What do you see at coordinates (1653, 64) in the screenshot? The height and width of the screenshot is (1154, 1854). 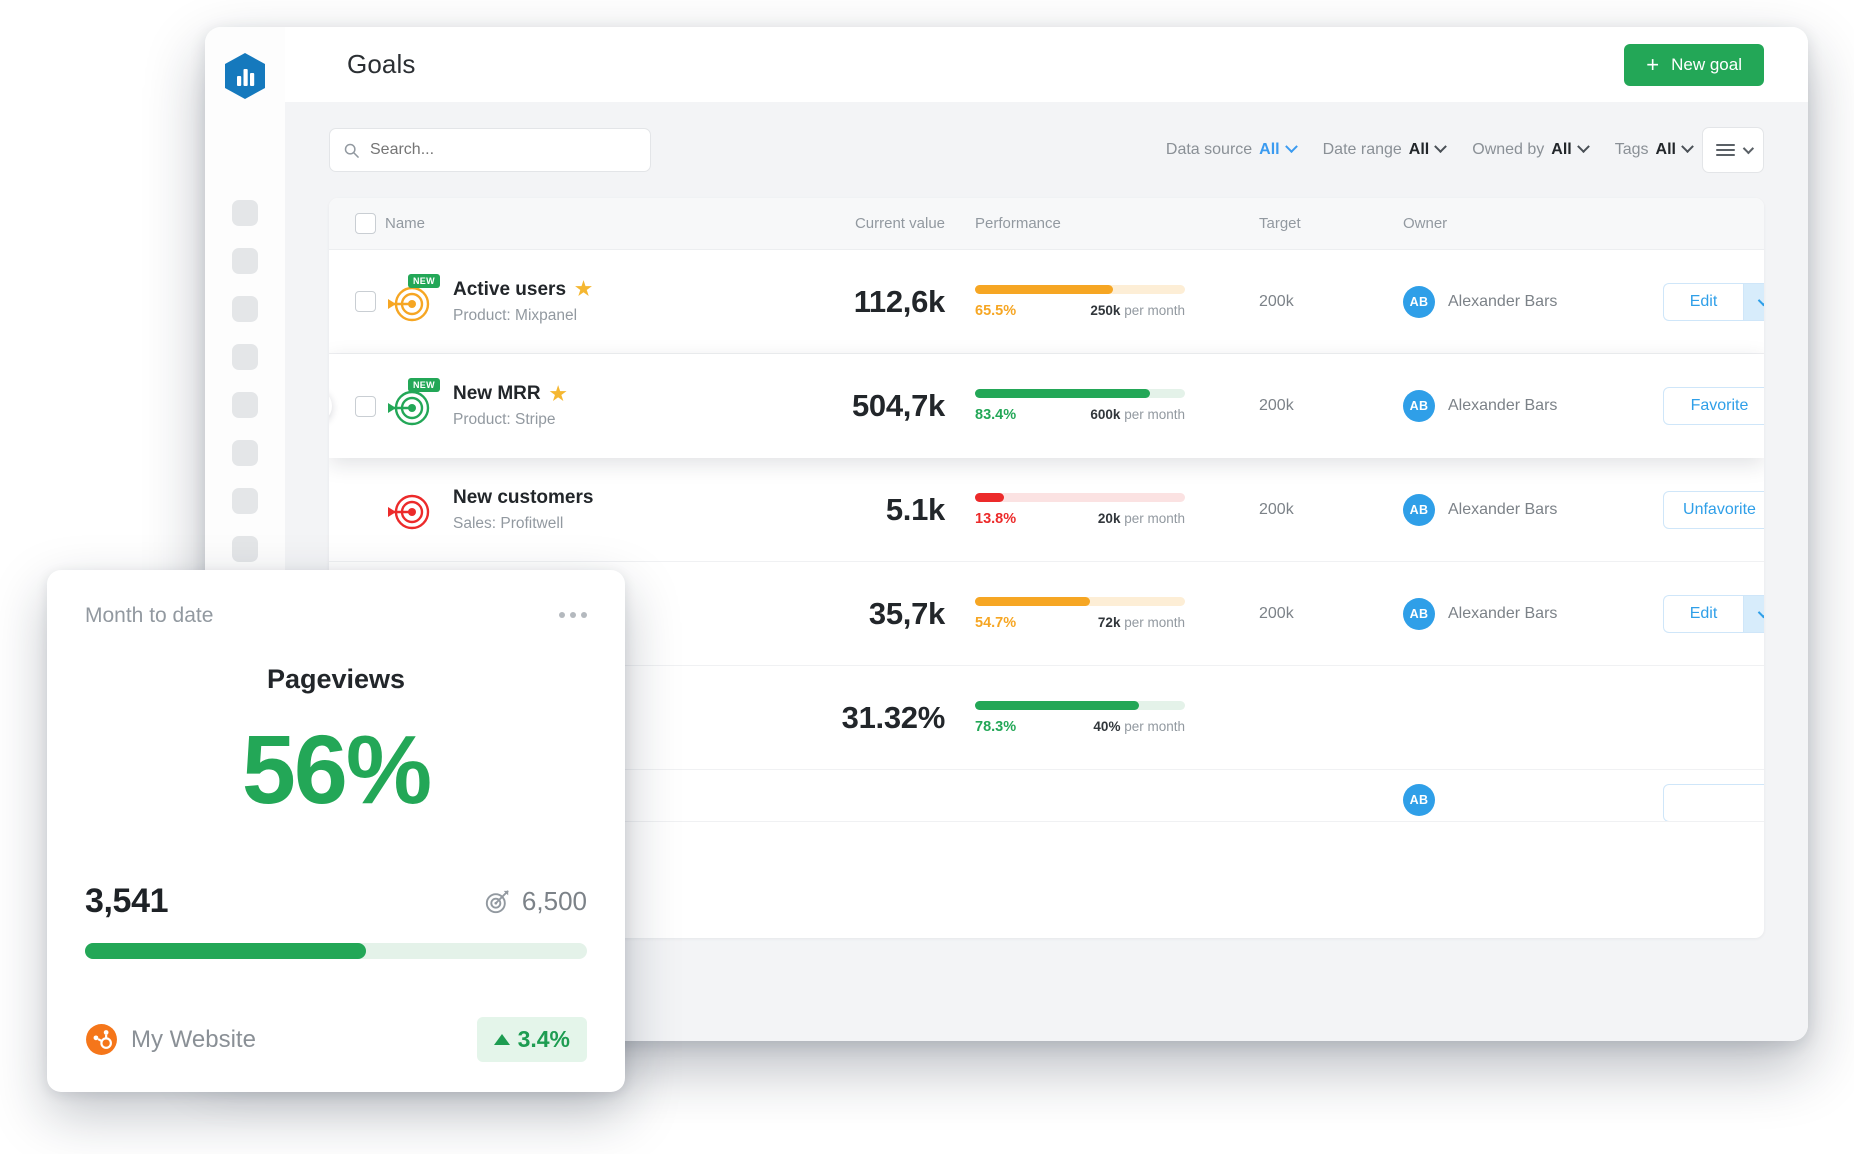 I see `plus-icon: +` at bounding box center [1653, 64].